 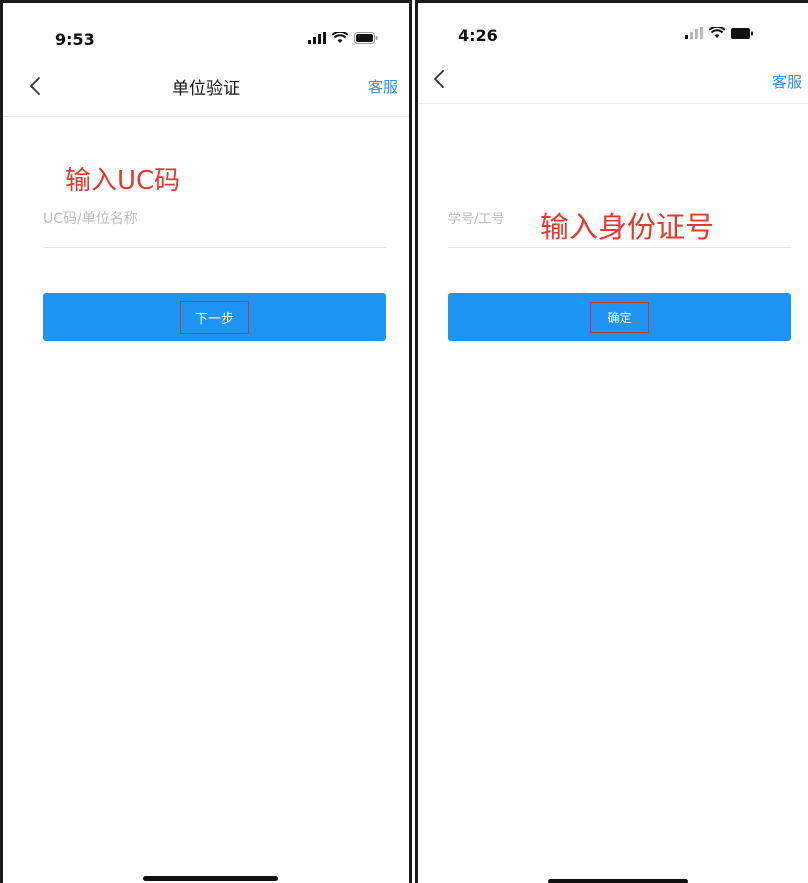 What do you see at coordinates (75, 39) in the screenshot?
I see `status-time: 9:53` at bounding box center [75, 39].